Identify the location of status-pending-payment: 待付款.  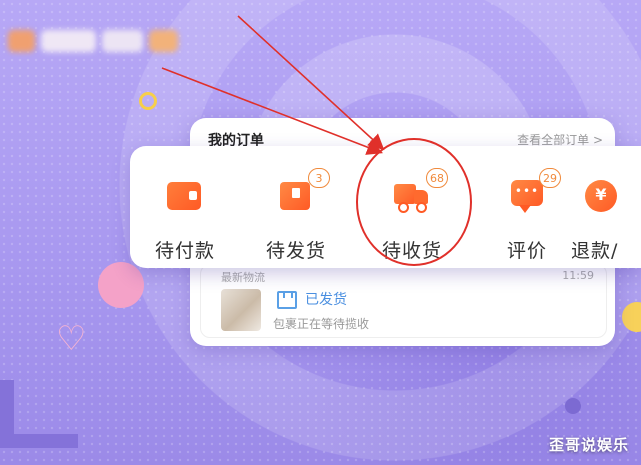
(185, 207).